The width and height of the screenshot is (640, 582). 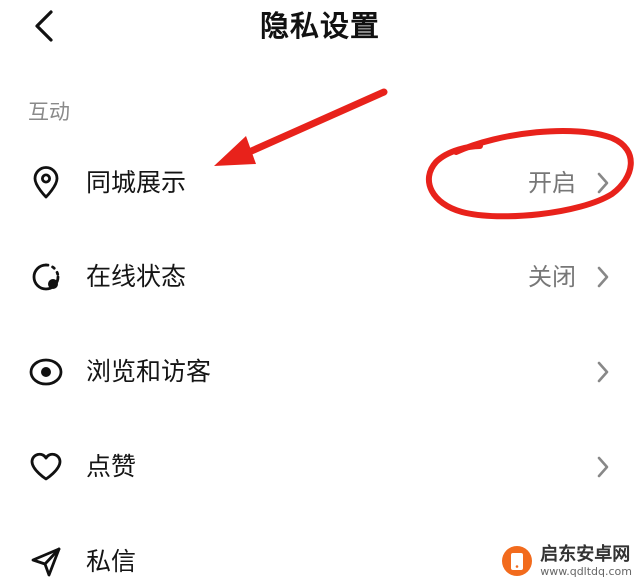 I want to click on watermark-title: 启东安卓网, so click(x=585, y=554).